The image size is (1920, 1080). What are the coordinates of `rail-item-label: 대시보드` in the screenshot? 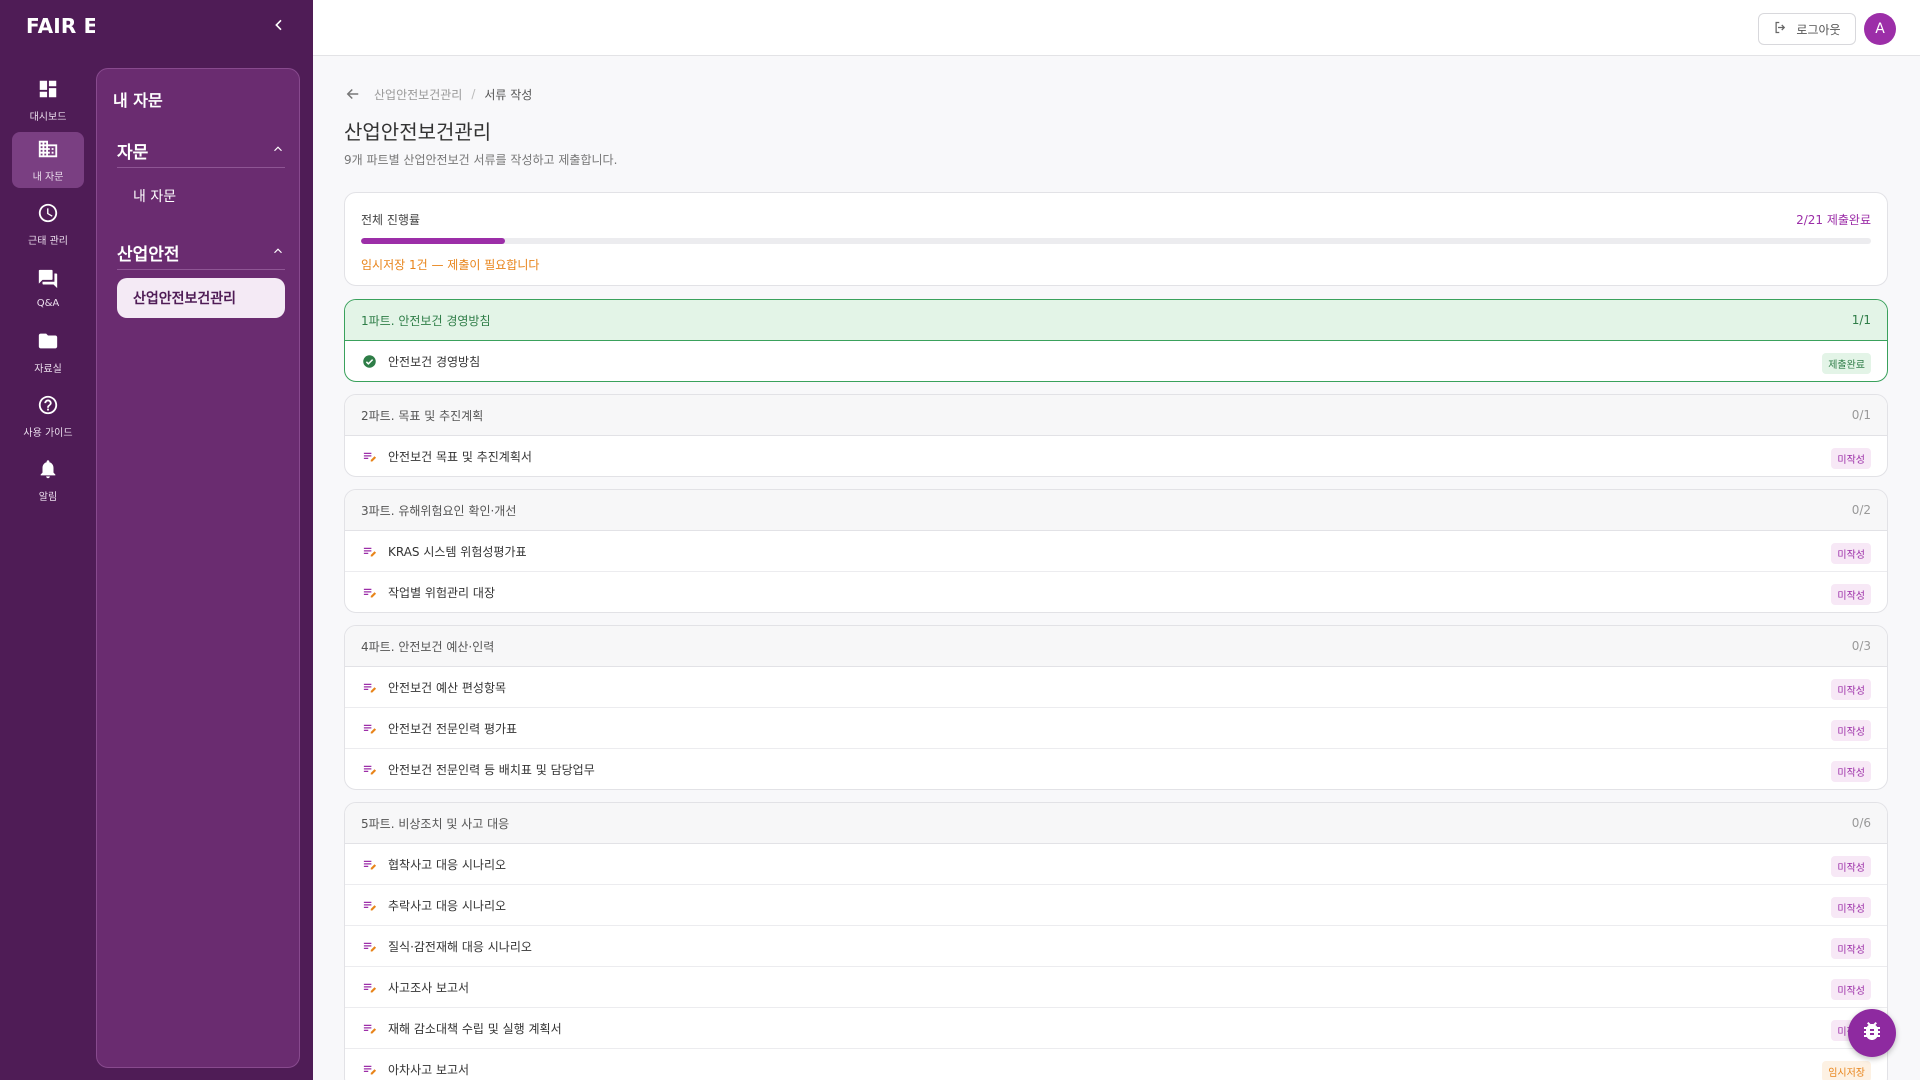 It's located at (48, 117).